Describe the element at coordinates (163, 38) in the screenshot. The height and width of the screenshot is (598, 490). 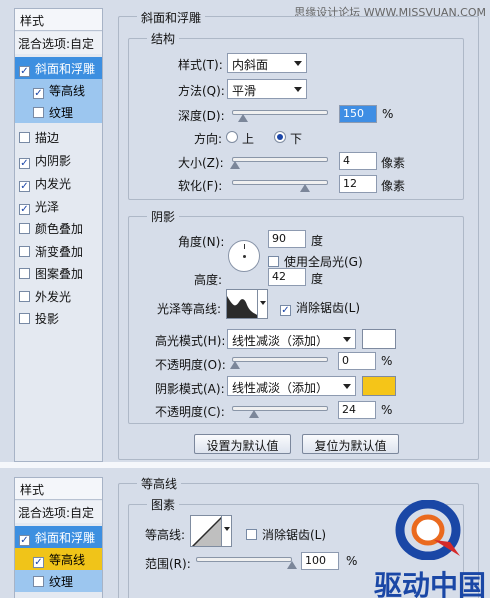
I see `structure-title: 结构` at that location.